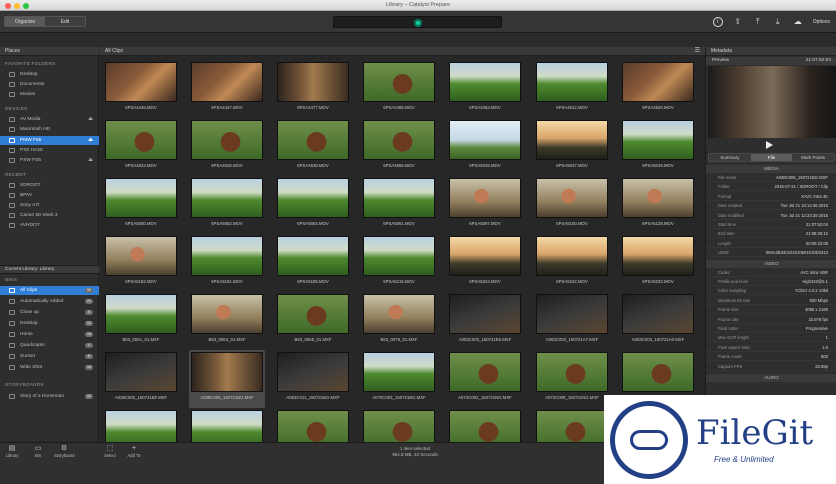 This screenshot has width=836, height=484. I want to click on list-view-icon: ☰, so click(697, 51).